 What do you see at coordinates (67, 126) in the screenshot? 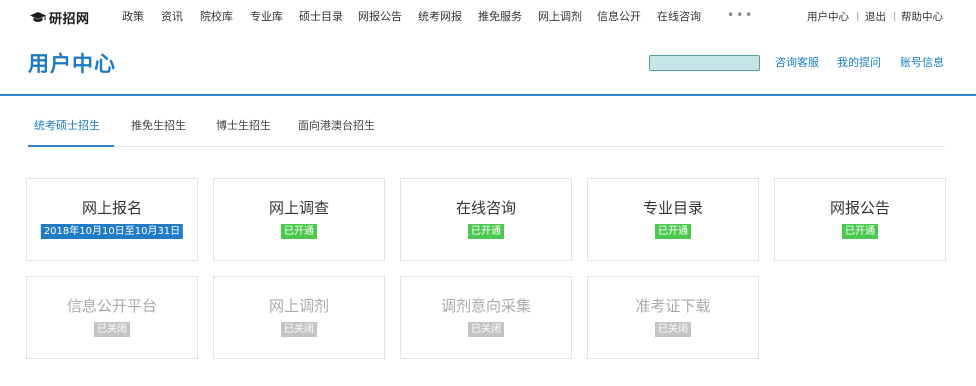
I see `tab-unified-master: 统考硕士招生` at bounding box center [67, 126].